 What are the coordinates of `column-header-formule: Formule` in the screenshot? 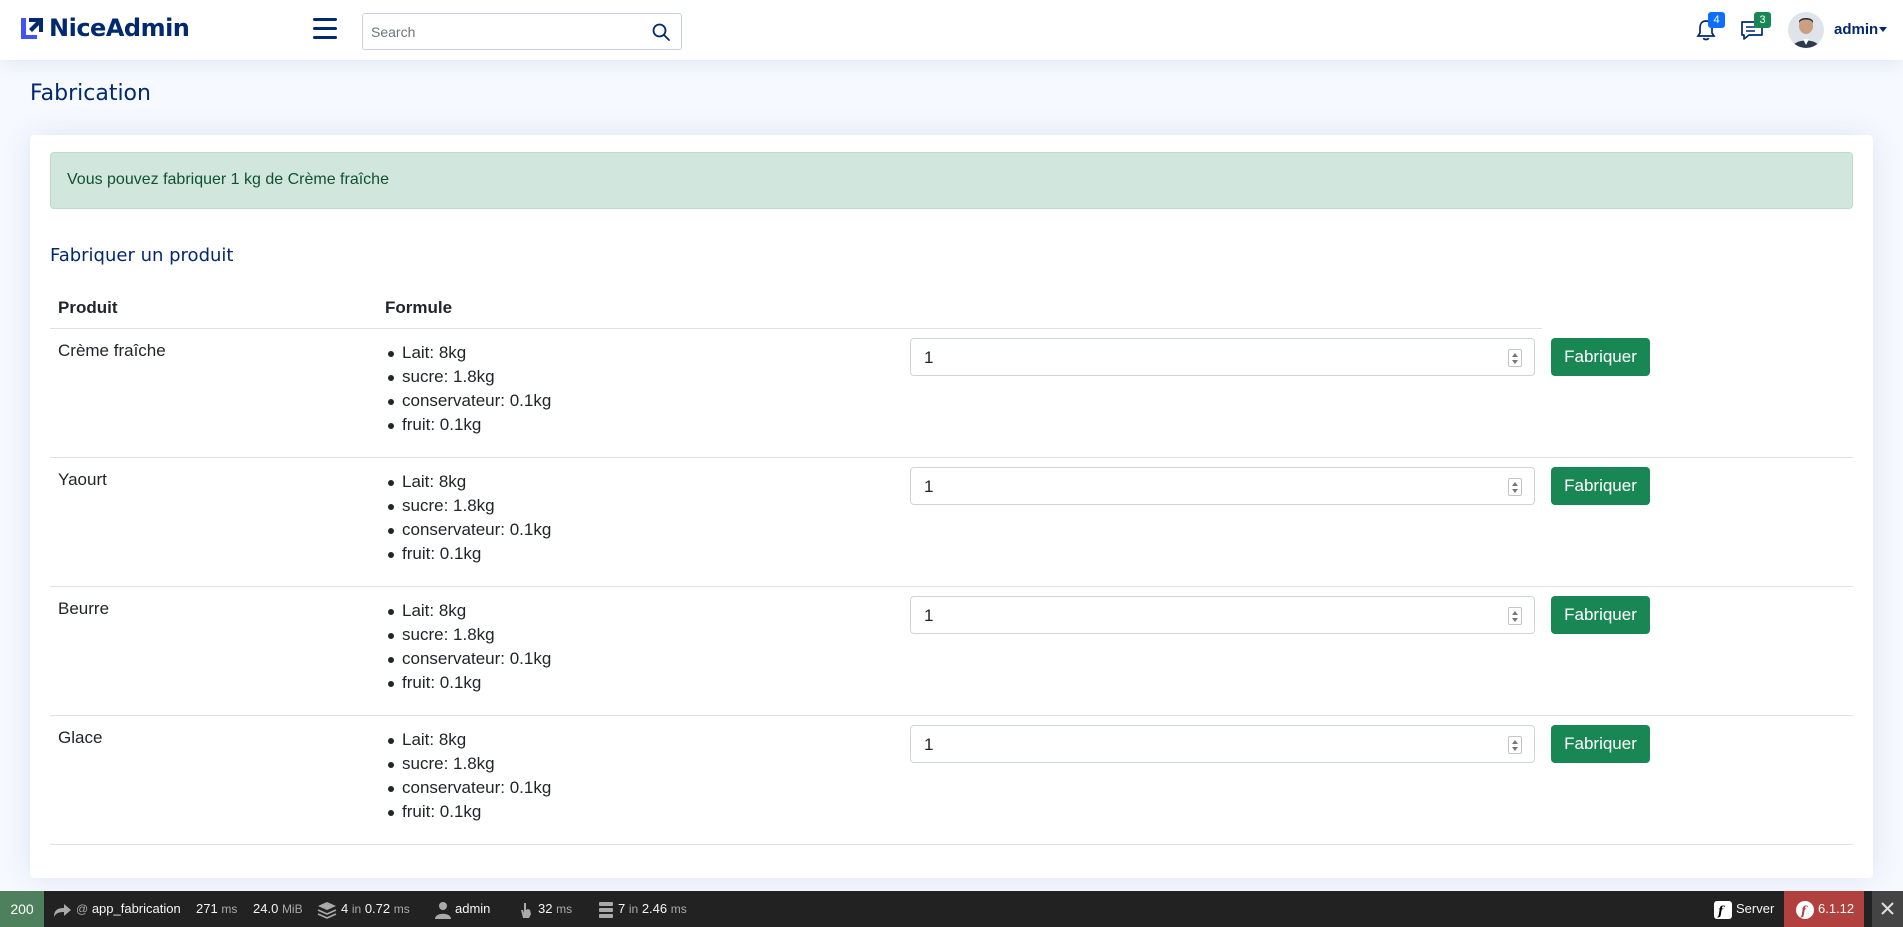 It's located at (419, 307).